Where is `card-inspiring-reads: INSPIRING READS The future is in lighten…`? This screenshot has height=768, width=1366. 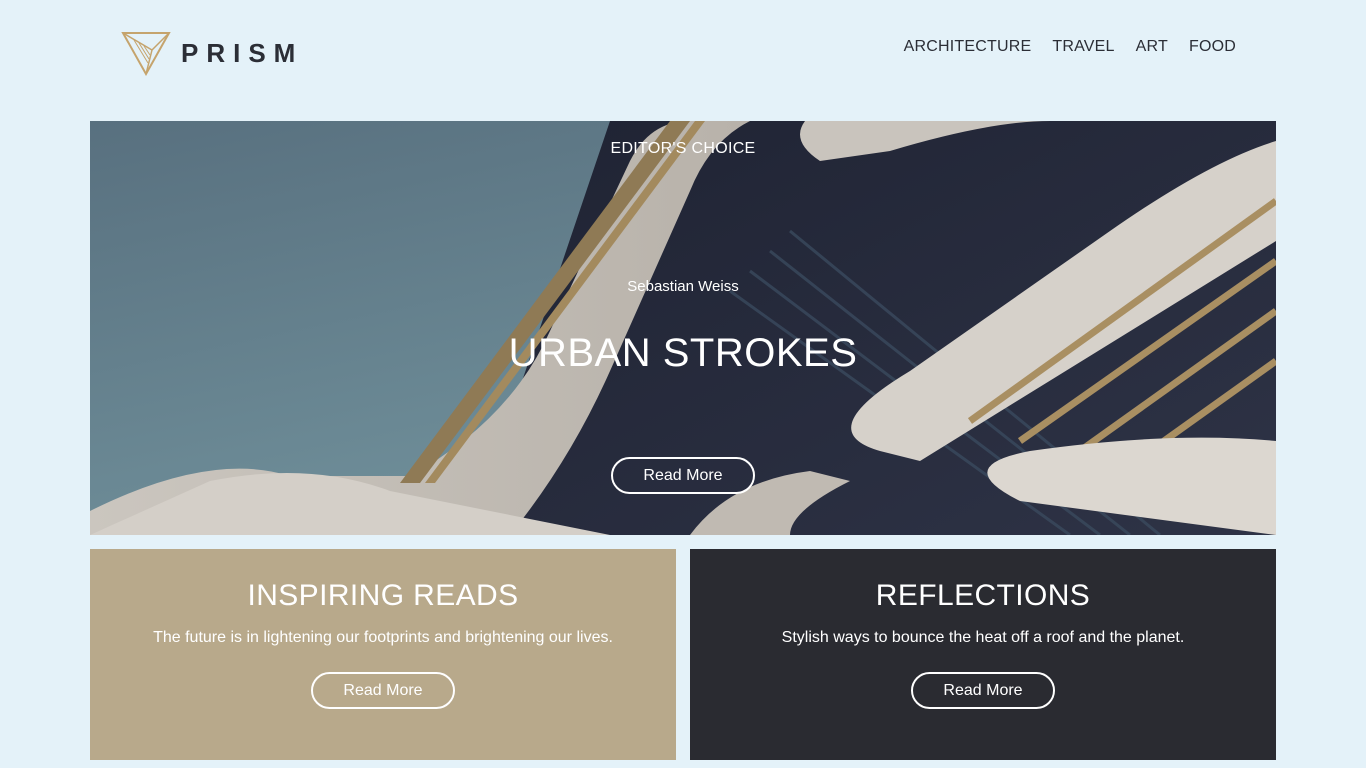 card-inspiring-reads: INSPIRING READS The future is in lighten… is located at coordinates (383, 654).